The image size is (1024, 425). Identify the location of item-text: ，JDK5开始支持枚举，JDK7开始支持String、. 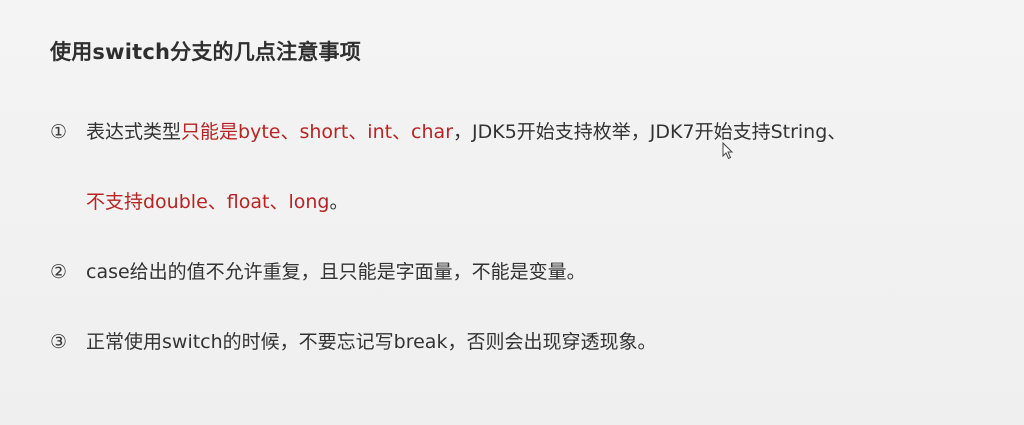
(650, 132).